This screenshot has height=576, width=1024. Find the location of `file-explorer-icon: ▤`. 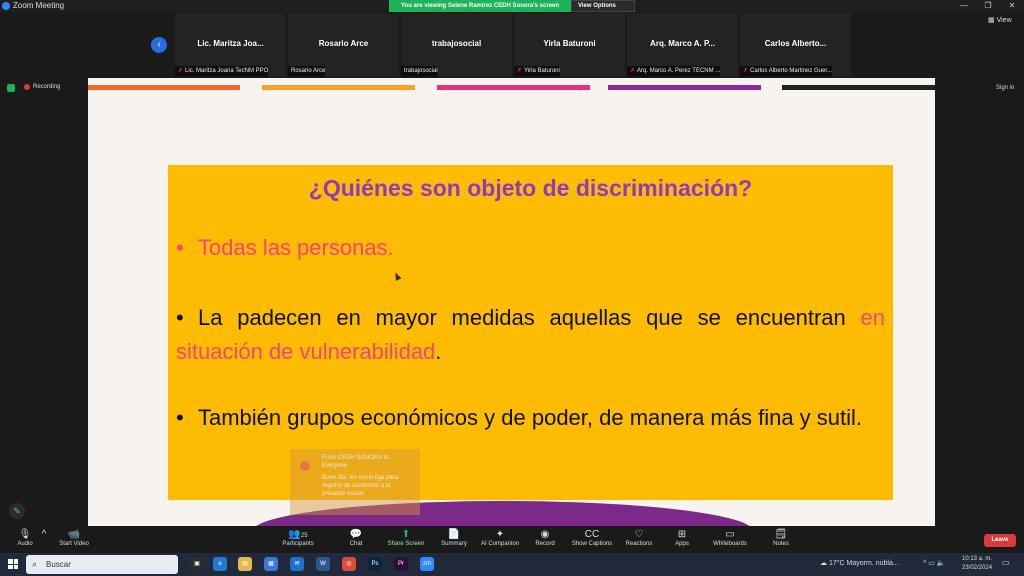

file-explorer-icon: ▤ is located at coordinates (245, 564).